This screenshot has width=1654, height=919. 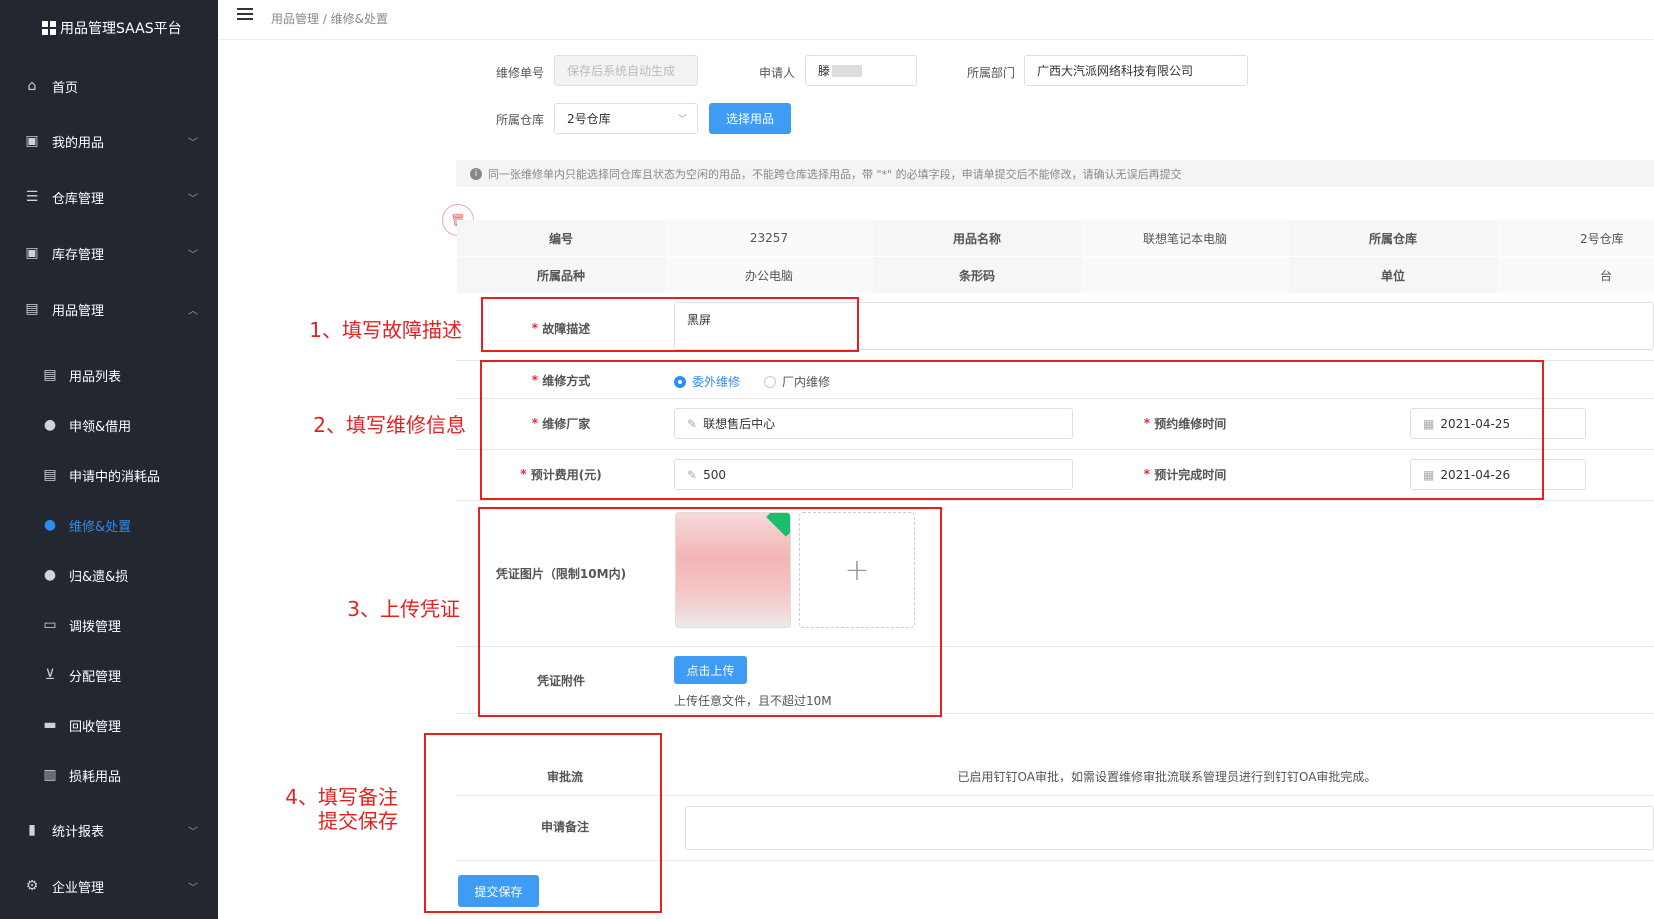 What do you see at coordinates (32, 86) in the screenshot?
I see `home-icon: ⌂` at bounding box center [32, 86].